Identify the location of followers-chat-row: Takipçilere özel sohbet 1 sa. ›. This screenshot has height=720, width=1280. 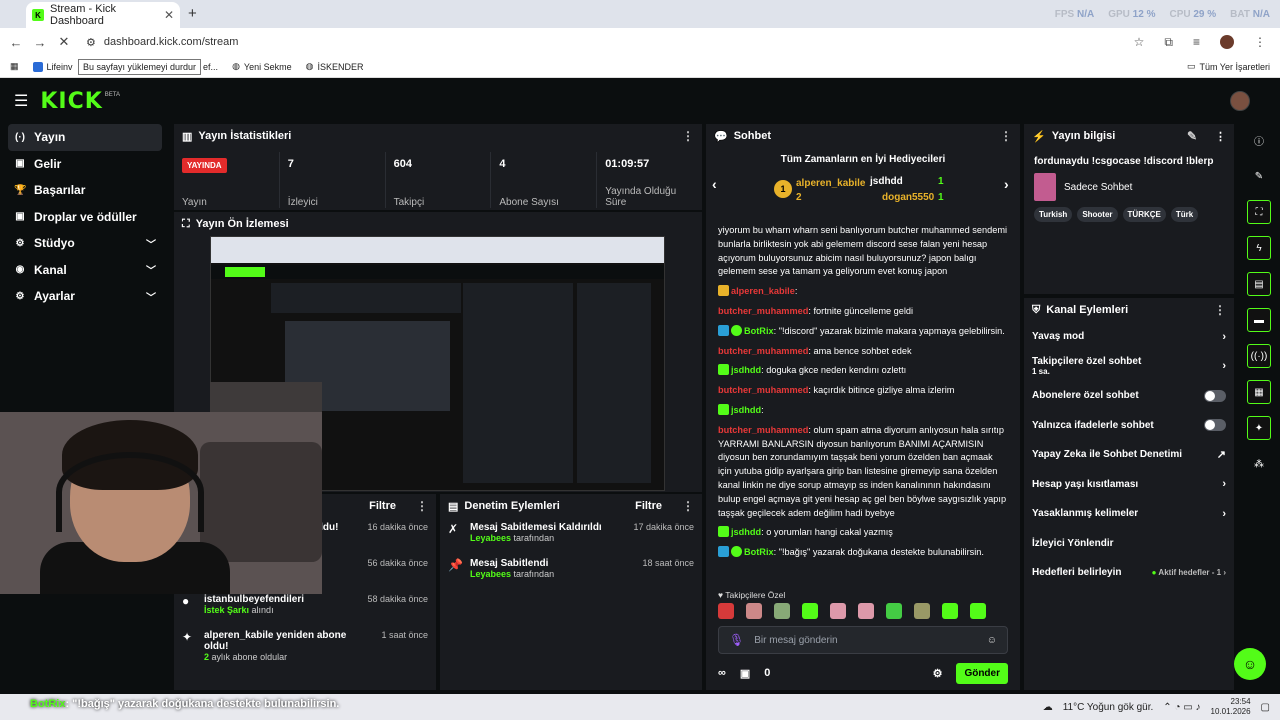
(1129, 367).